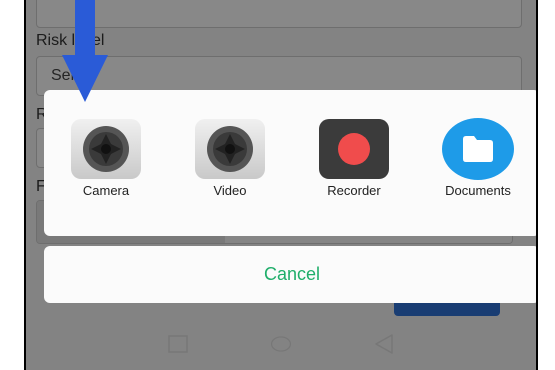 This screenshot has width=555, height=370. I want to click on documents-label: Documents, so click(478, 190).